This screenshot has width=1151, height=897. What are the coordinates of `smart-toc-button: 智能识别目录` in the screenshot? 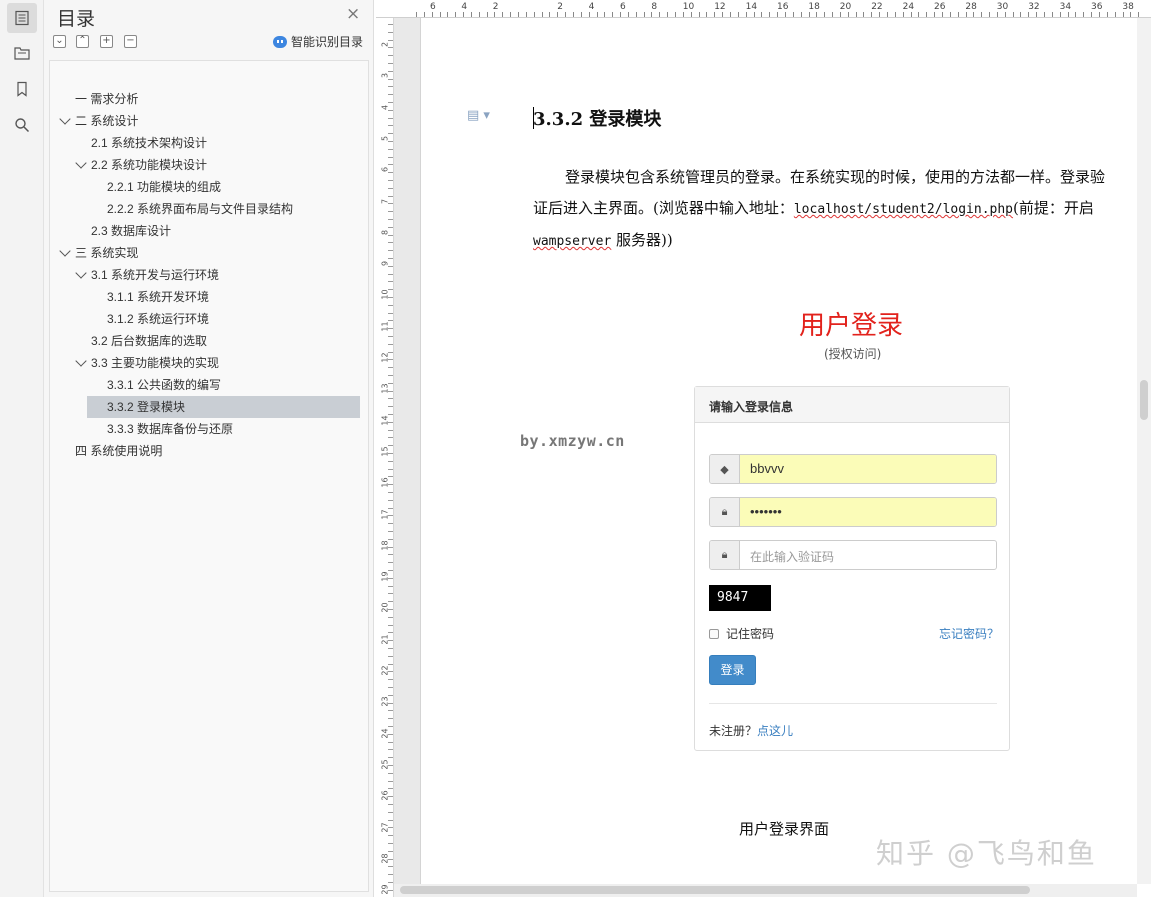 It's located at (318, 41).